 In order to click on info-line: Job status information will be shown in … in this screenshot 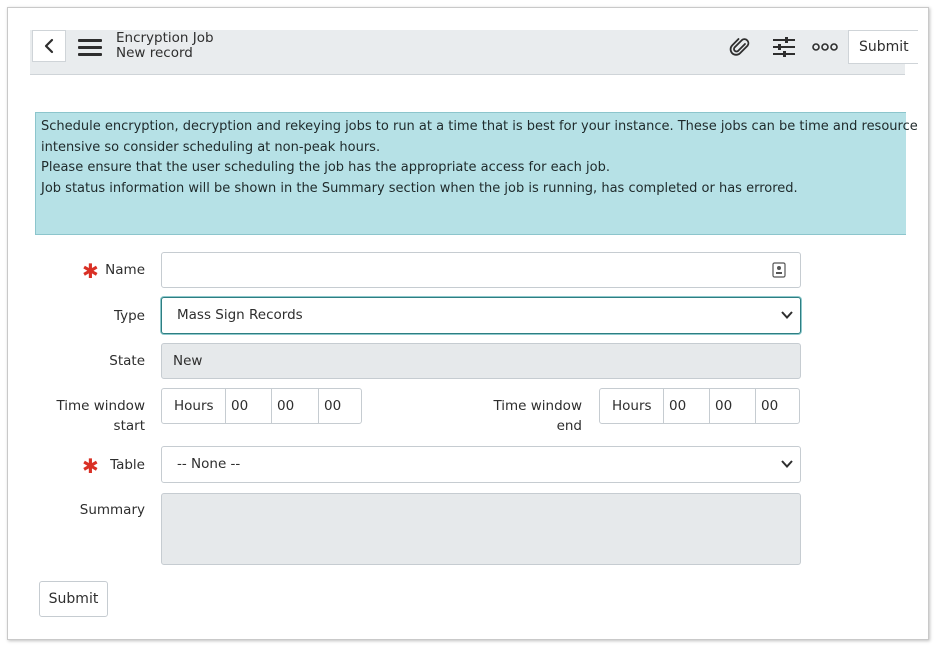, I will do `click(419, 188)`.